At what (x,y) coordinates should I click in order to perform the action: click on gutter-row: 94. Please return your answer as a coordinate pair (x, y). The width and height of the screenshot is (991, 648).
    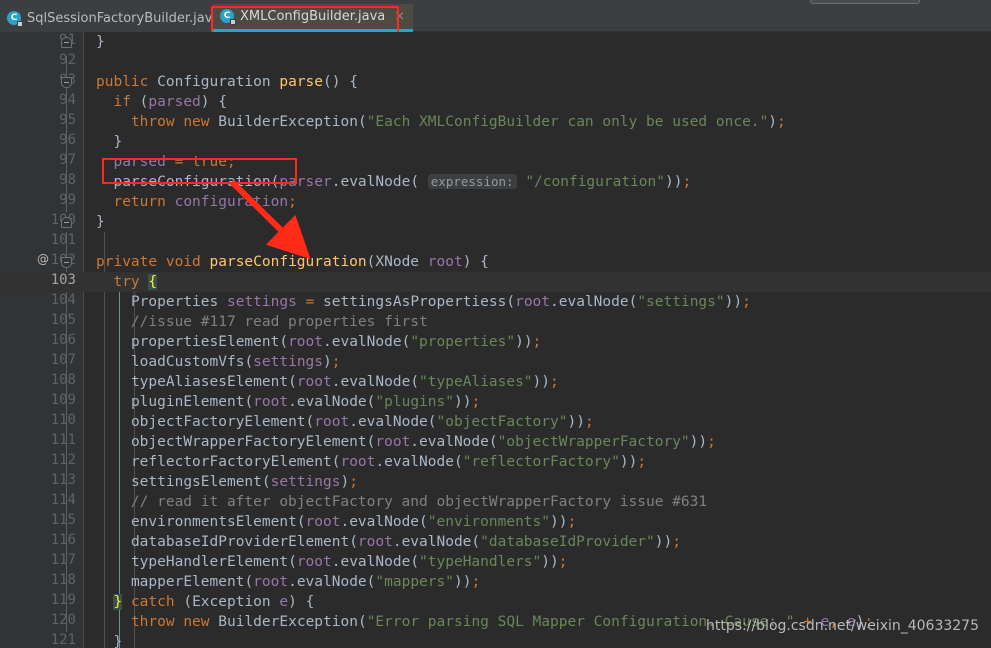
    Looking at the image, I should click on (42, 102).